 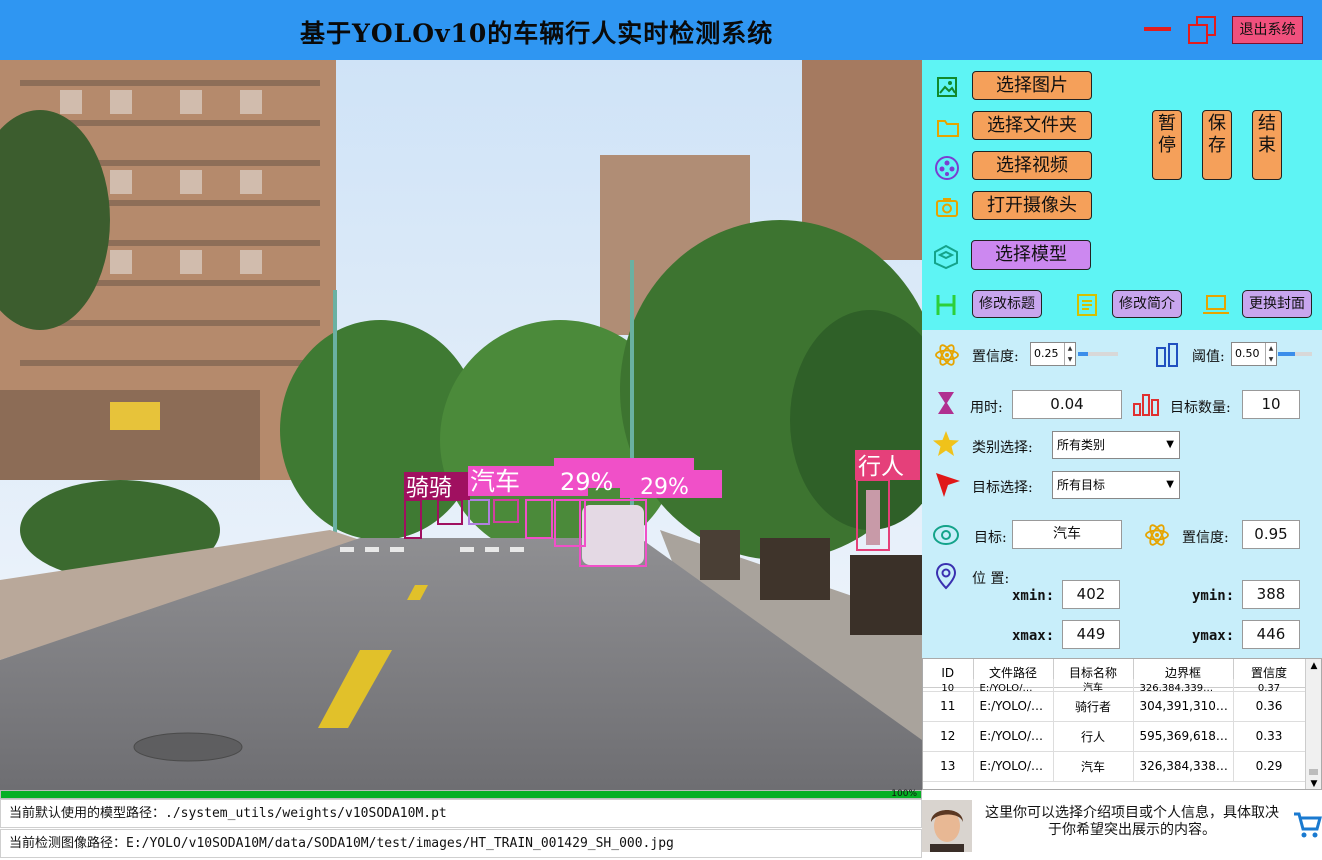 What do you see at coordinates (495, 481) in the screenshot?
I see `detection-label-car: 汽车` at bounding box center [495, 481].